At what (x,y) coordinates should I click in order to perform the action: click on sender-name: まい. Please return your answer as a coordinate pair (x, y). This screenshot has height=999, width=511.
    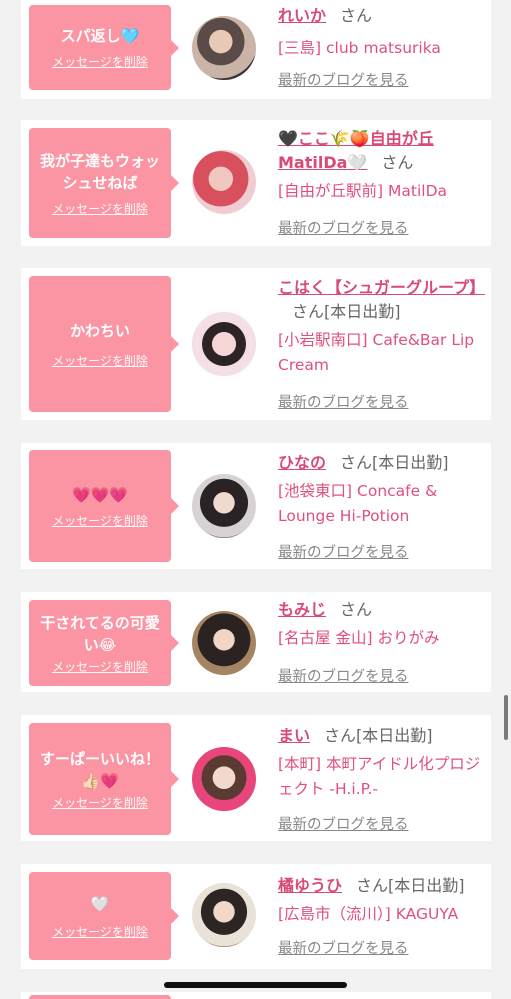
    Looking at the image, I should click on (294, 735).